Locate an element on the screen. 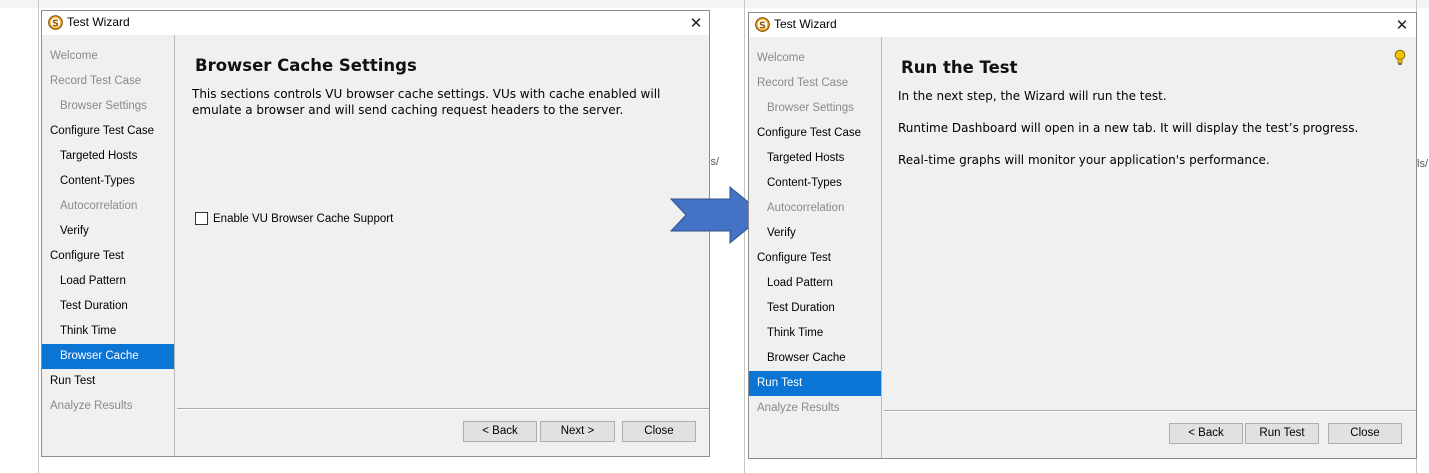  page-title: Run the Test is located at coordinates (959, 67).